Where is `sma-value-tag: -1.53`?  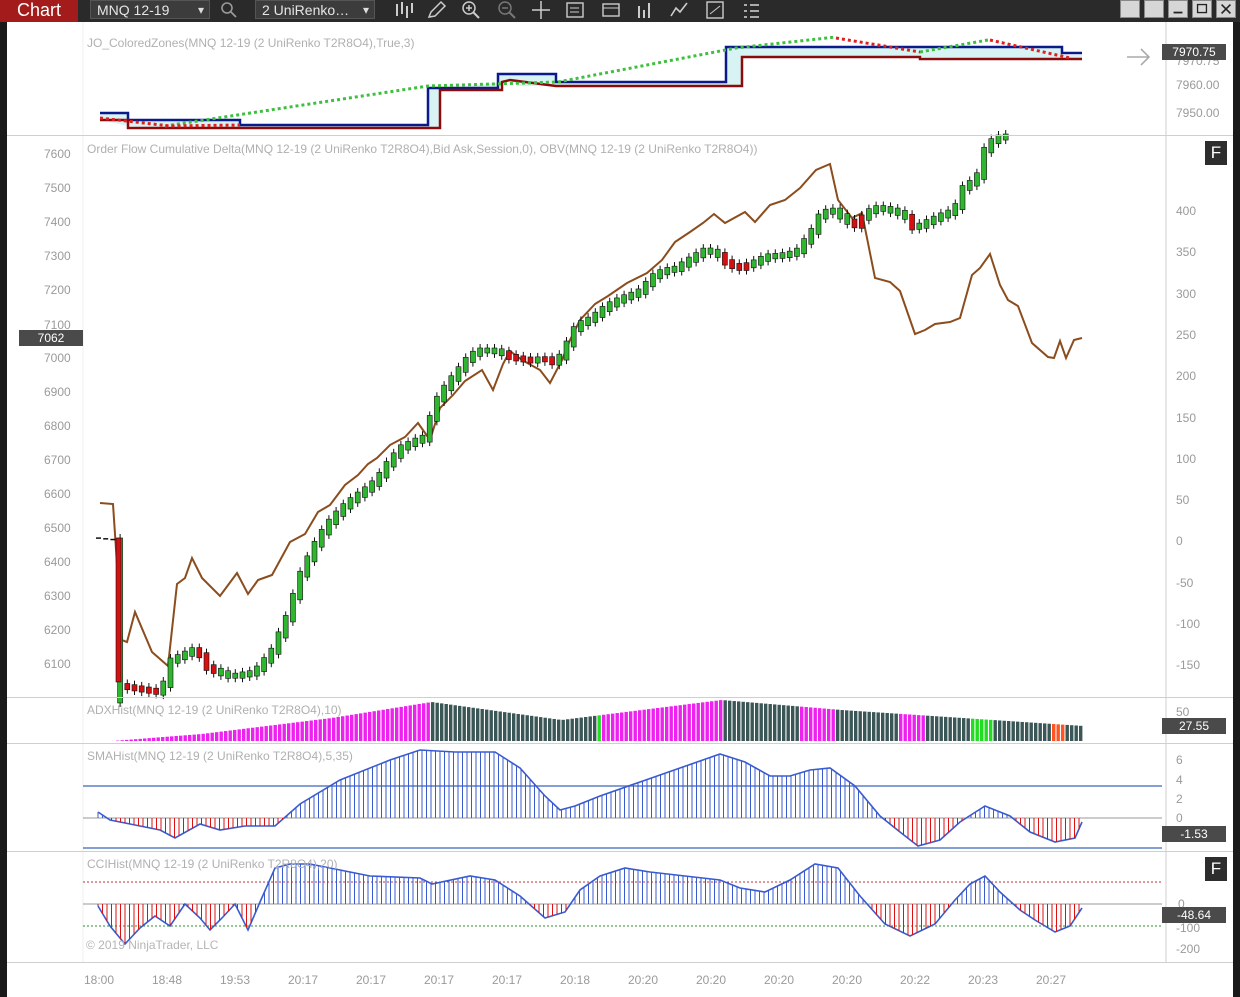
sma-value-tag: -1.53 is located at coordinates (1194, 834).